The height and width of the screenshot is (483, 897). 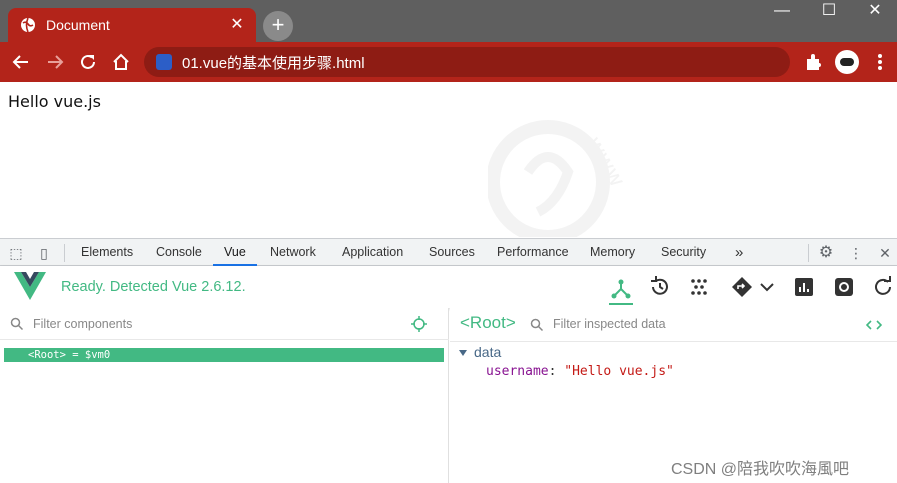 I want to click on menu-icon, so click(x=880, y=62).